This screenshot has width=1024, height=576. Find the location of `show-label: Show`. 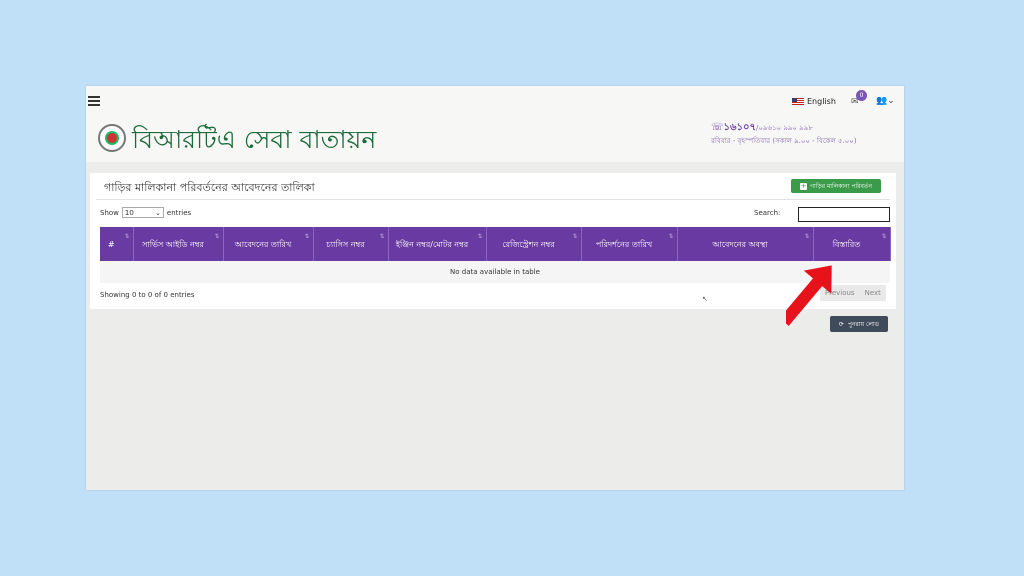

show-label: Show is located at coordinates (109, 212).